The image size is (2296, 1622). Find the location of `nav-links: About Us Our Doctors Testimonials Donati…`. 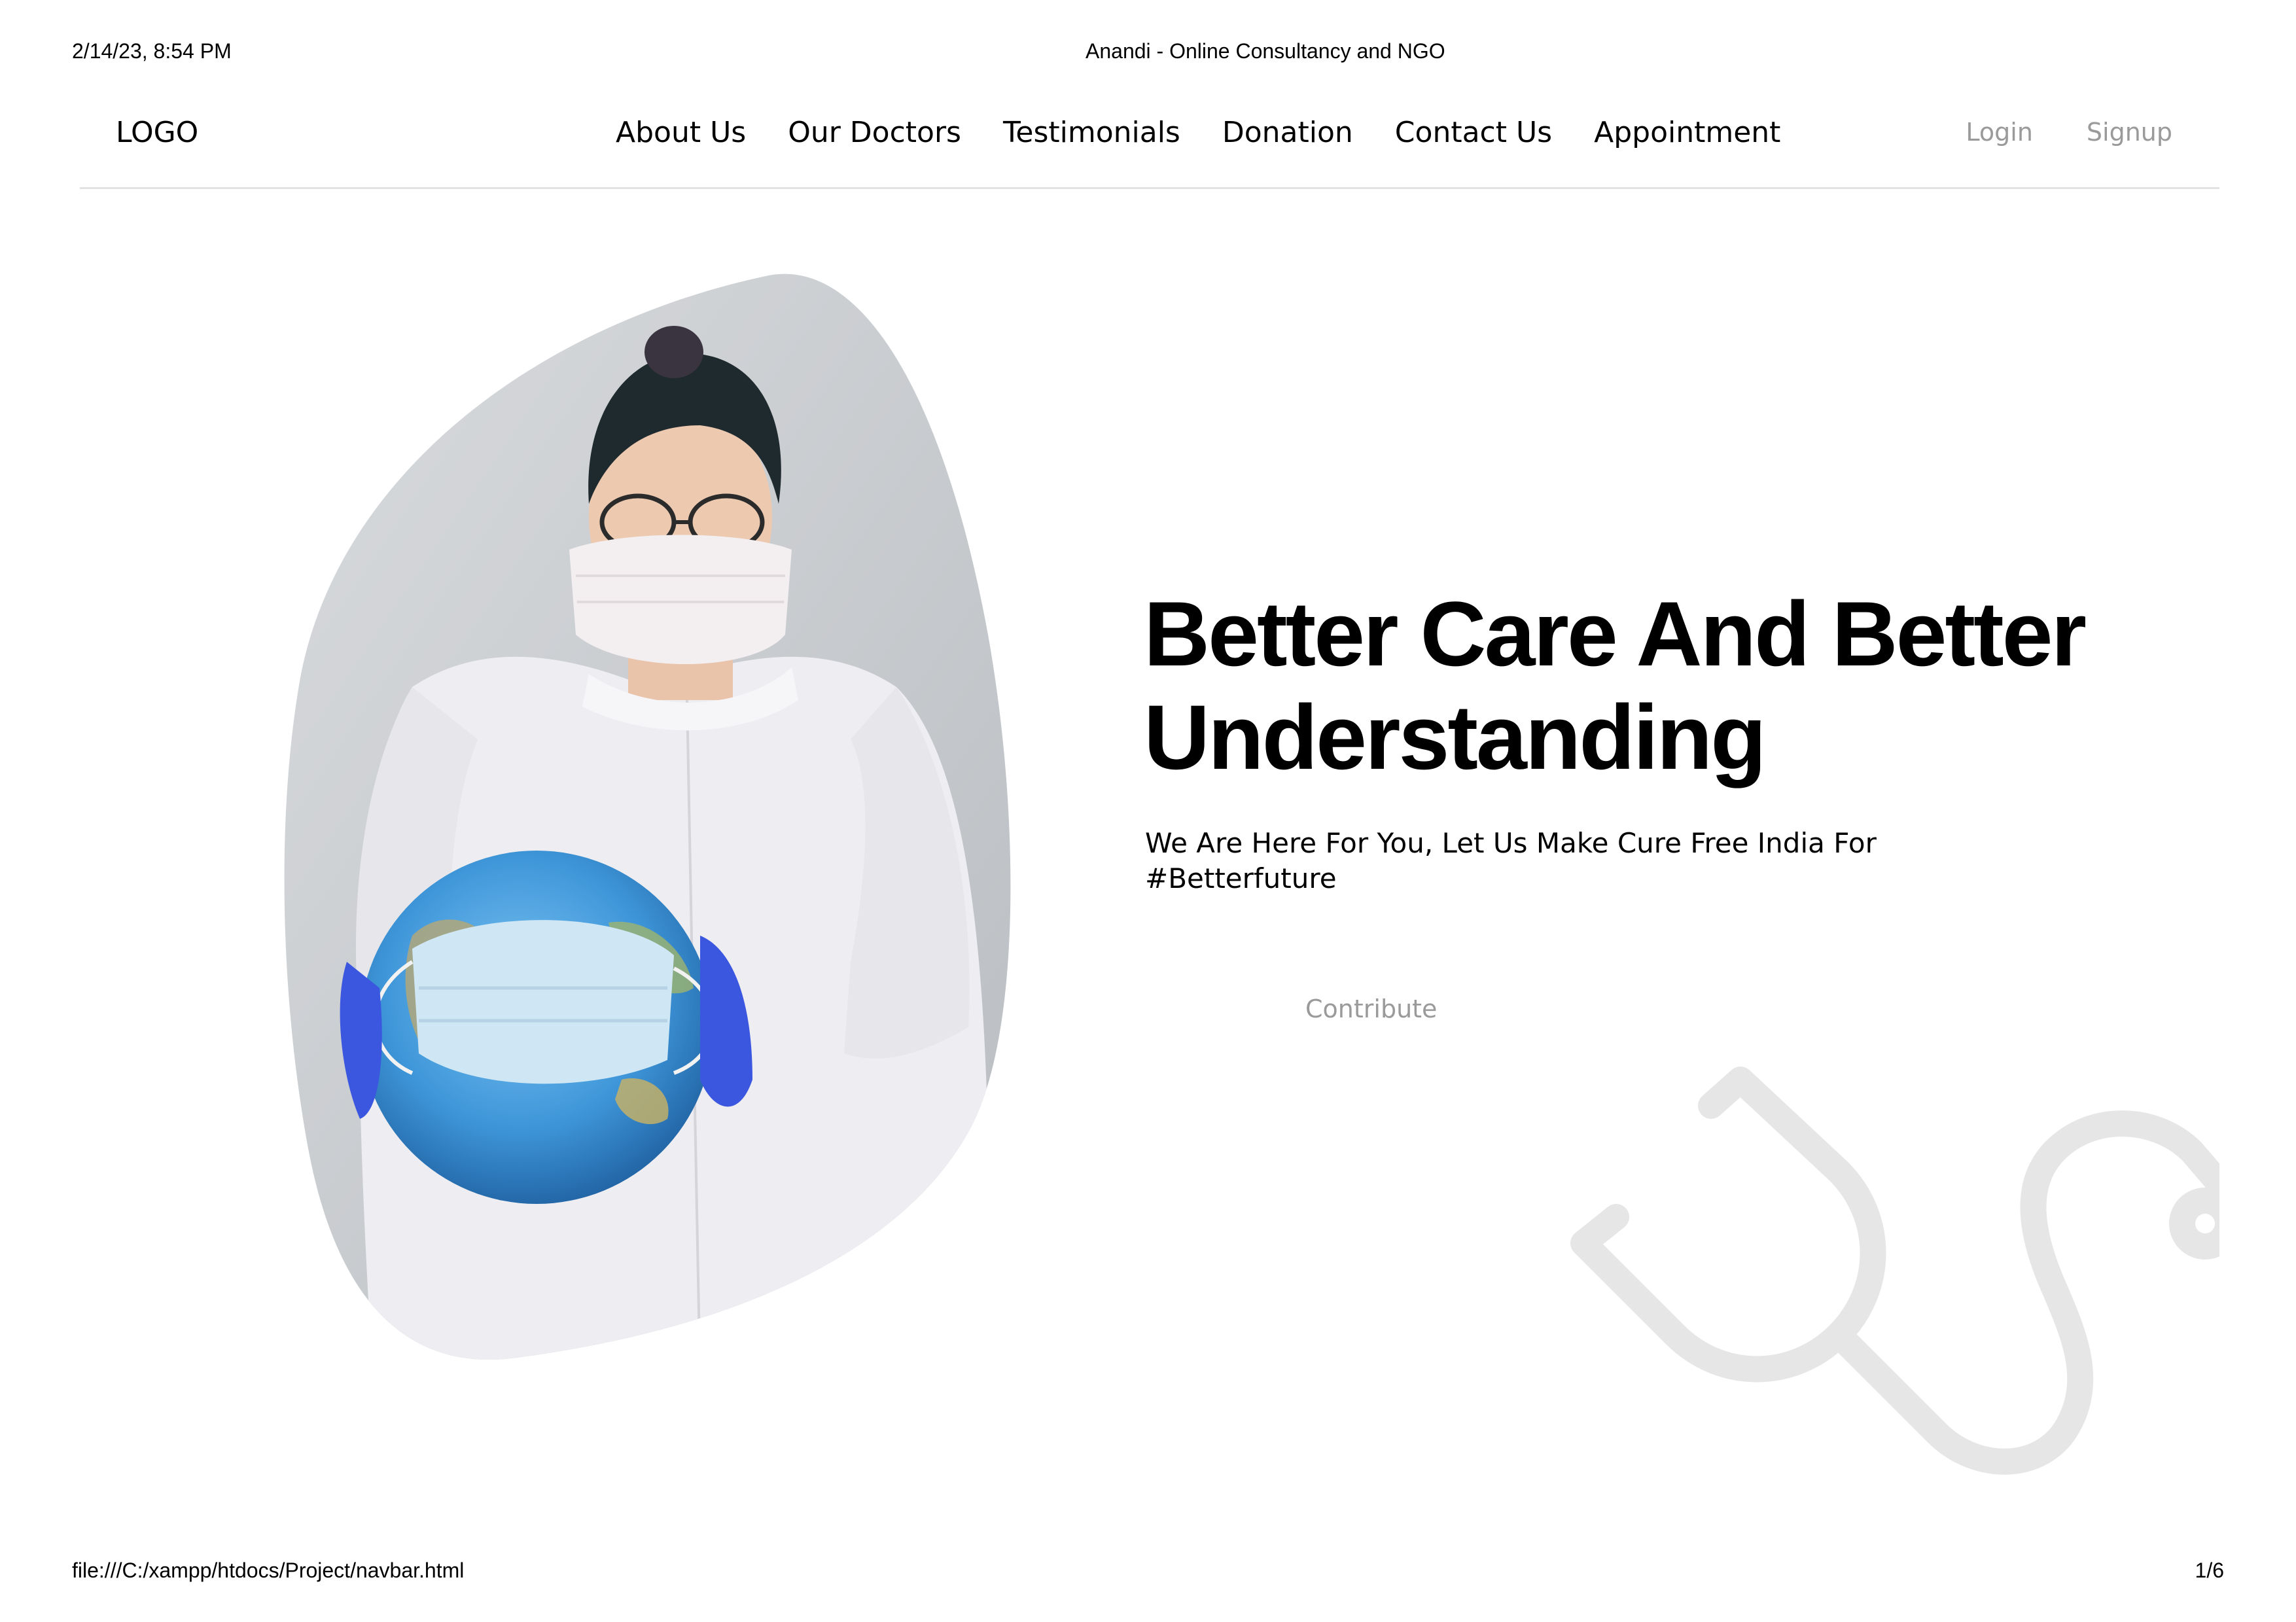

nav-links: About Us Our Doctors Testimonials Donati… is located at coordinates (1198, 132).